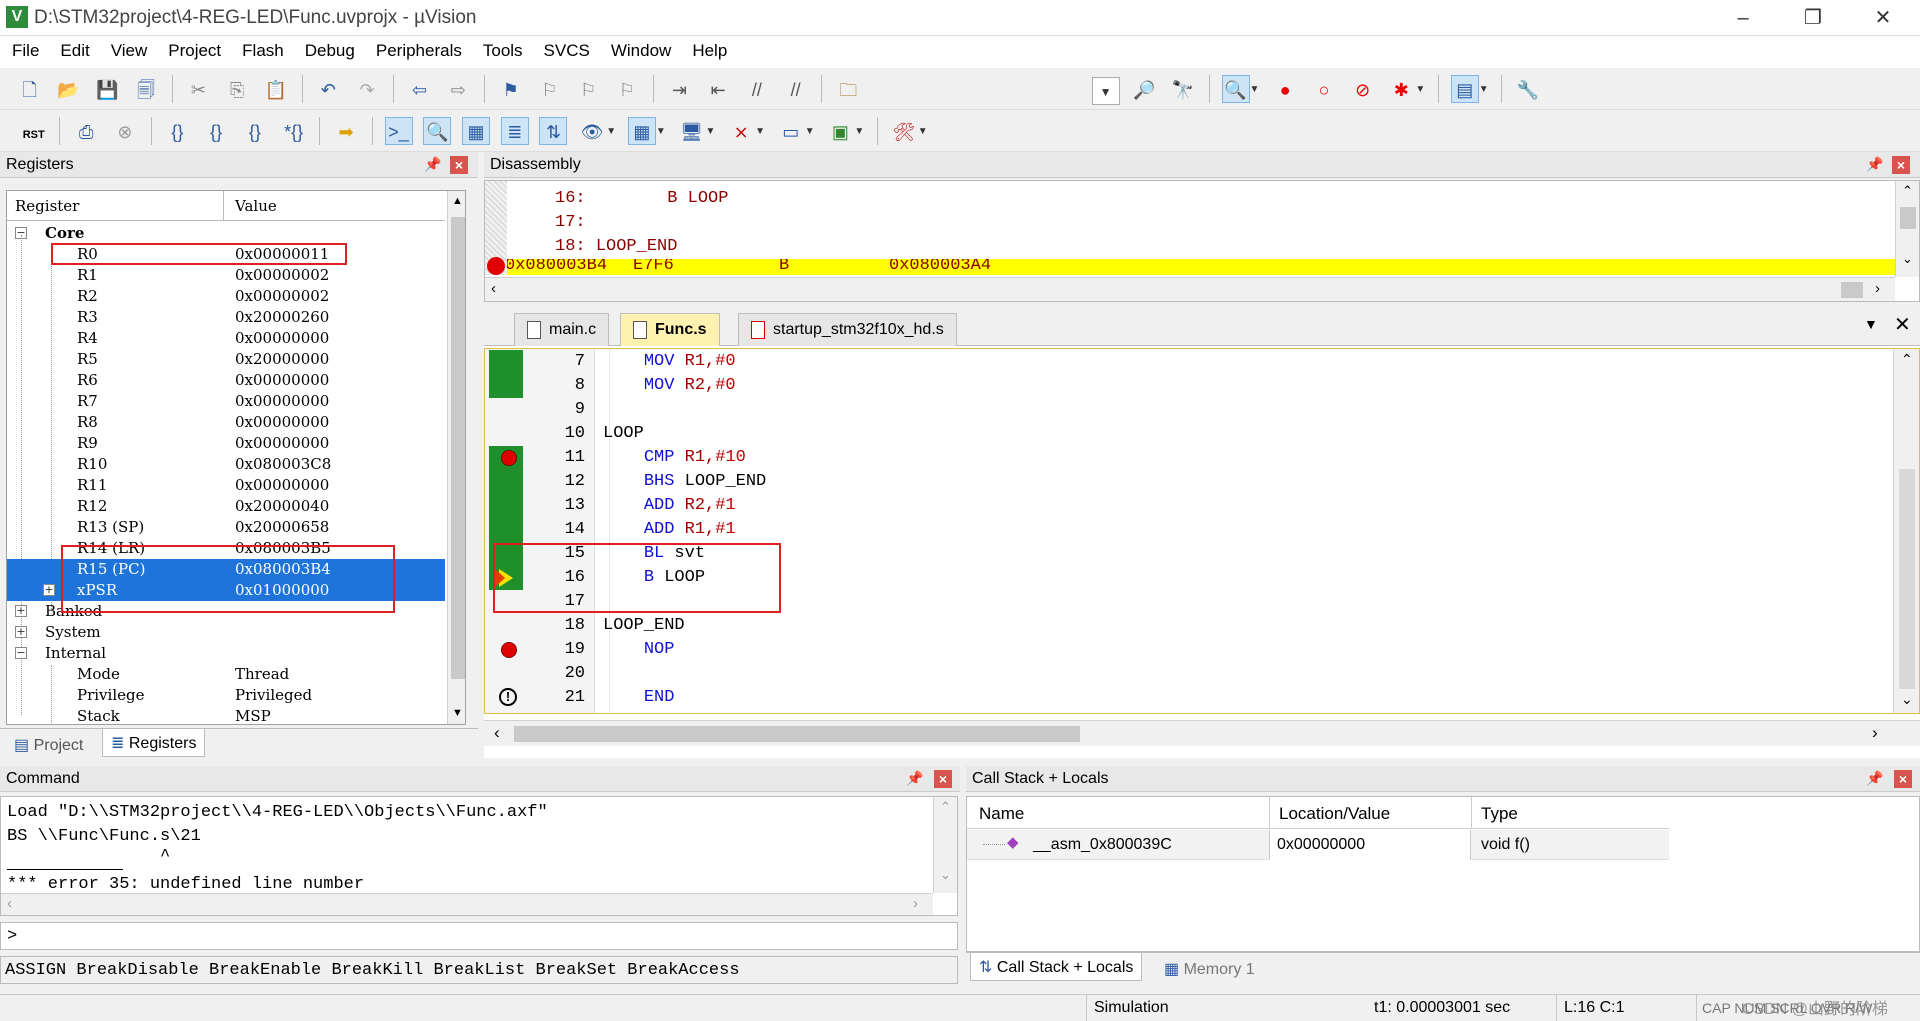 This screenshot has height=1021, width=1920. Describe the element at coordinates (670, 329) in the screenshot. I see `tab-func-s: Func.s` at that location.